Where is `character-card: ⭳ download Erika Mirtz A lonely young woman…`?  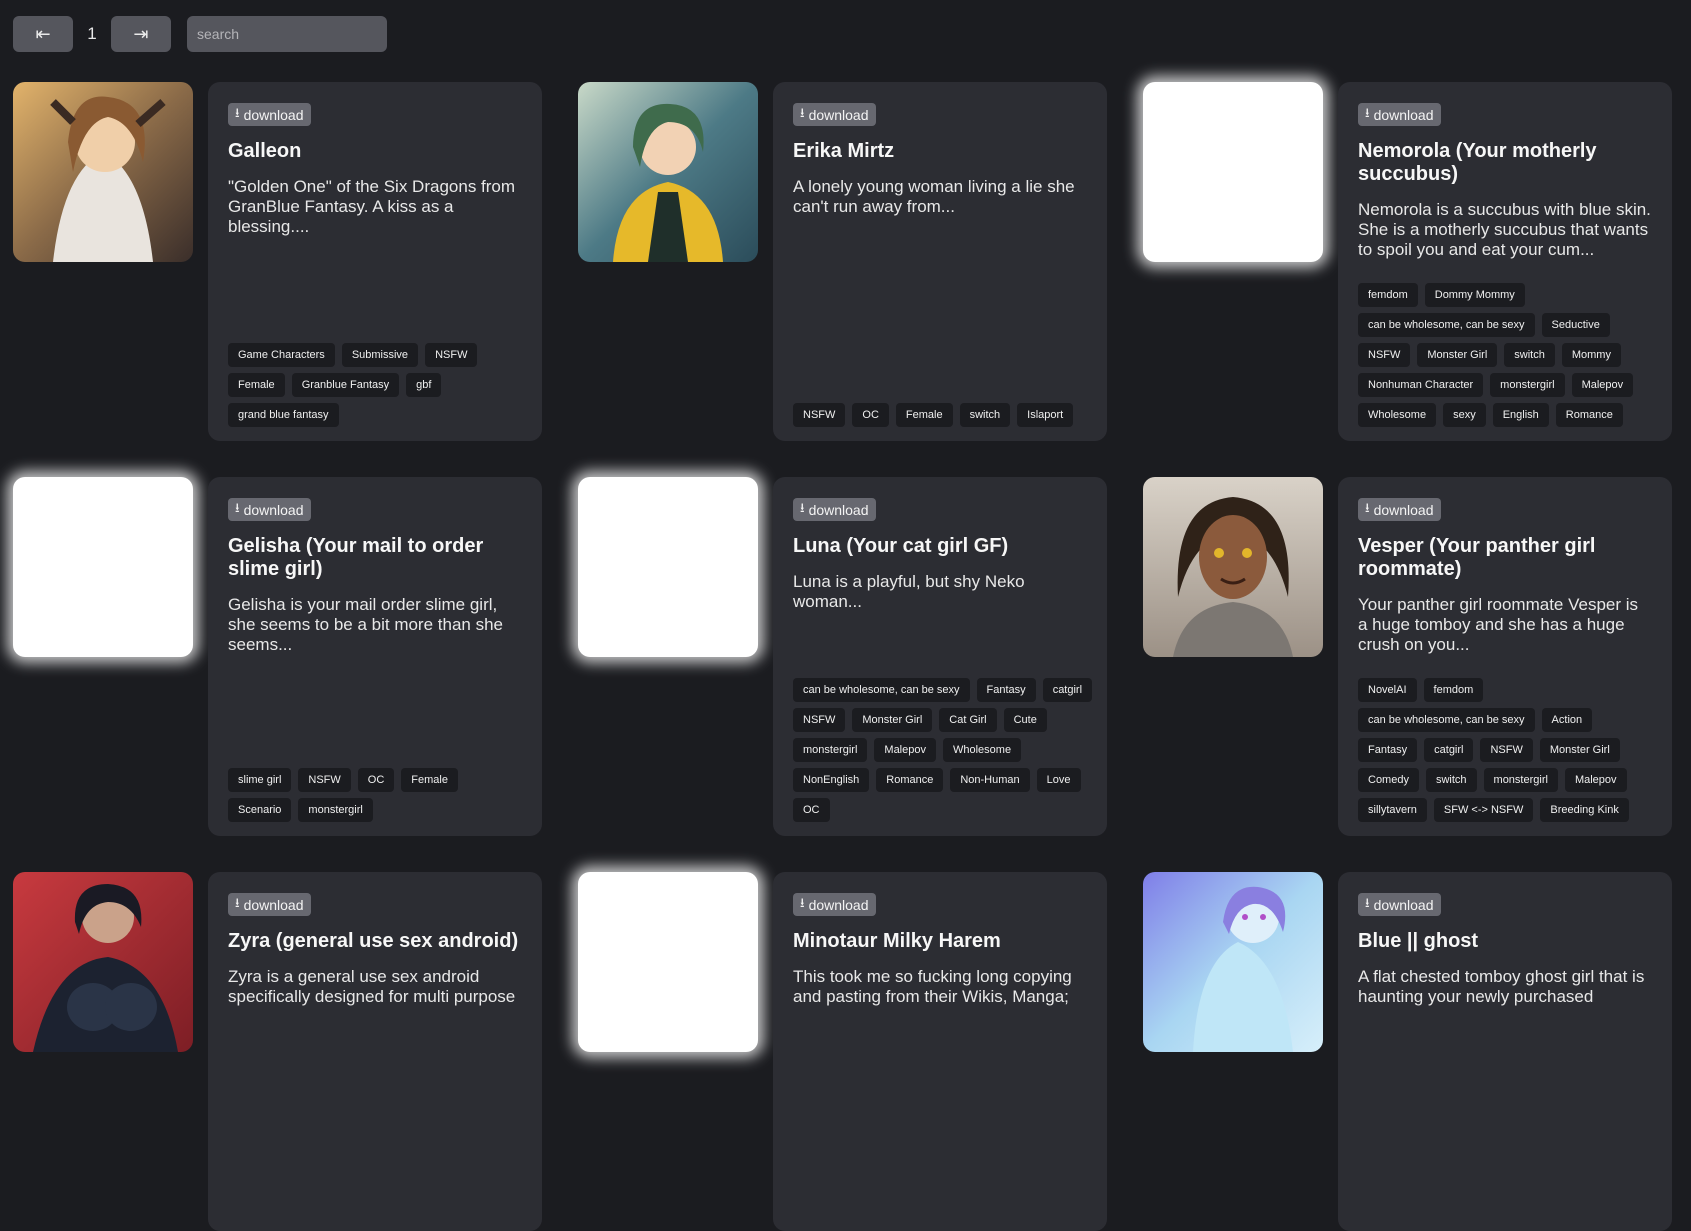
character-card: ⭳ download Erika Mirtz A lonely young woman… is located at coordinates (940, 261).